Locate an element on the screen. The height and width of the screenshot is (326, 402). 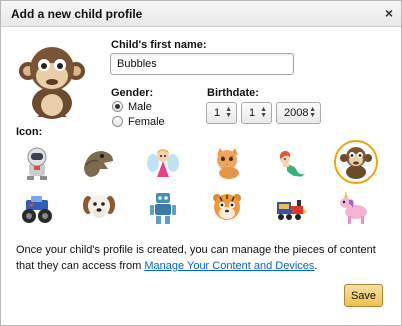
puppy-icon is located at coordinates (99, 206).